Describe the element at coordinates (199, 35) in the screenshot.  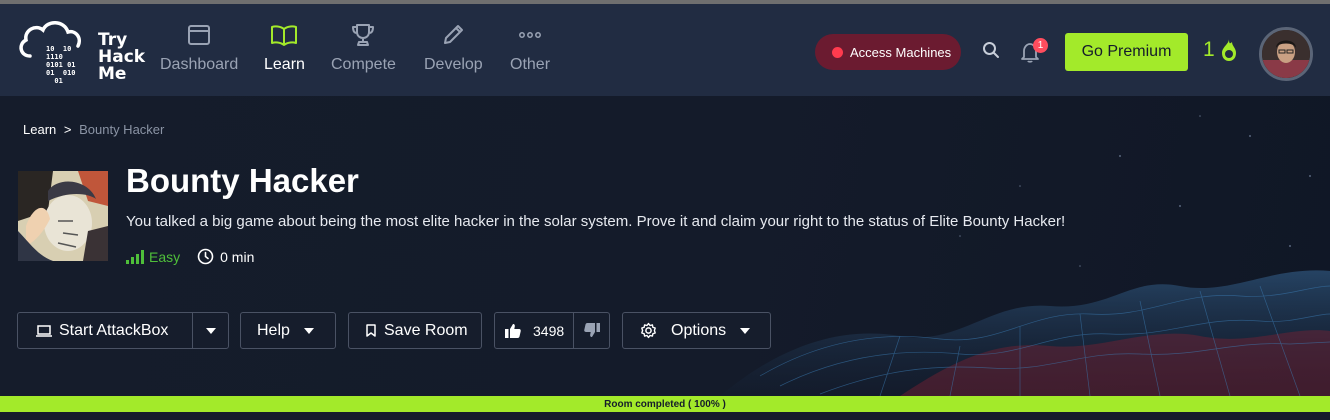
I see `dashboard-icon` at that location.